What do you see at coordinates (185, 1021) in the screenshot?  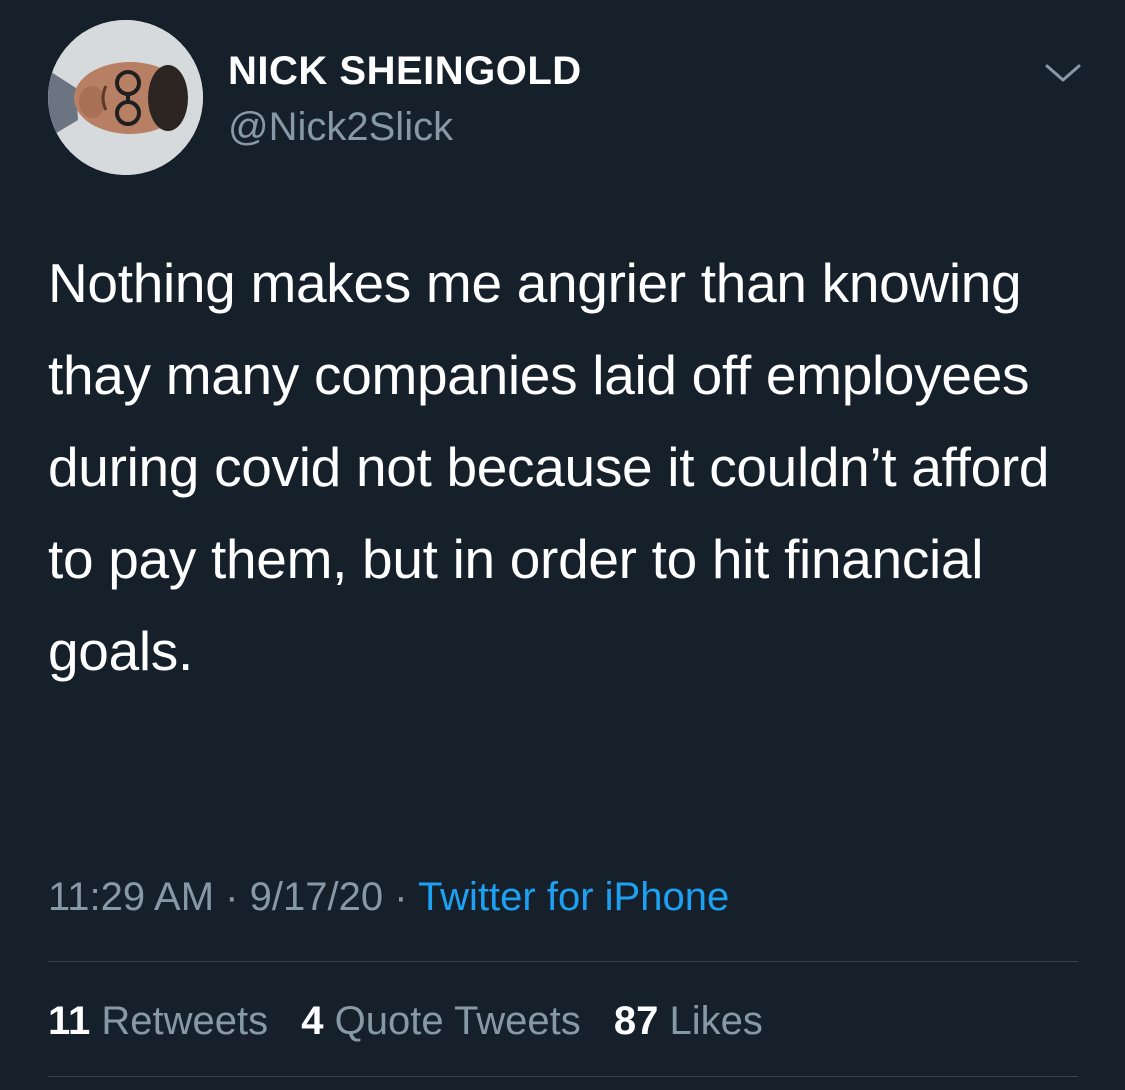 I see `retweets-label: Retweets` at bounding box center [185, 1021].